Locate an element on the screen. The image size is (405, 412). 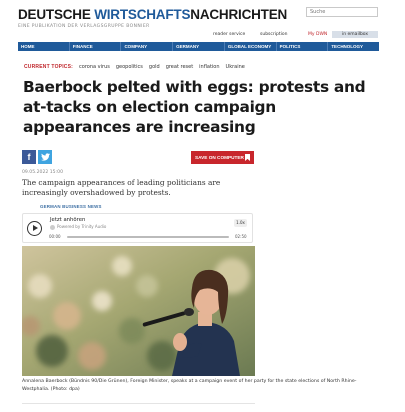
reader-service-link: reader service is located at coordinates (229, 34).